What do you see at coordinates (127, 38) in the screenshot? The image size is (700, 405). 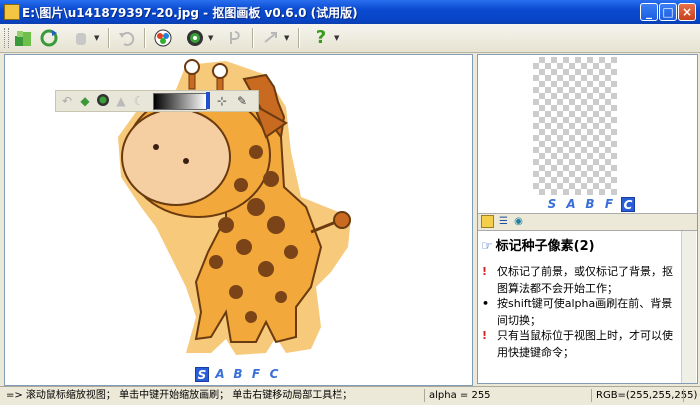 I see `undo-icon` at bounding box center [127, 38].